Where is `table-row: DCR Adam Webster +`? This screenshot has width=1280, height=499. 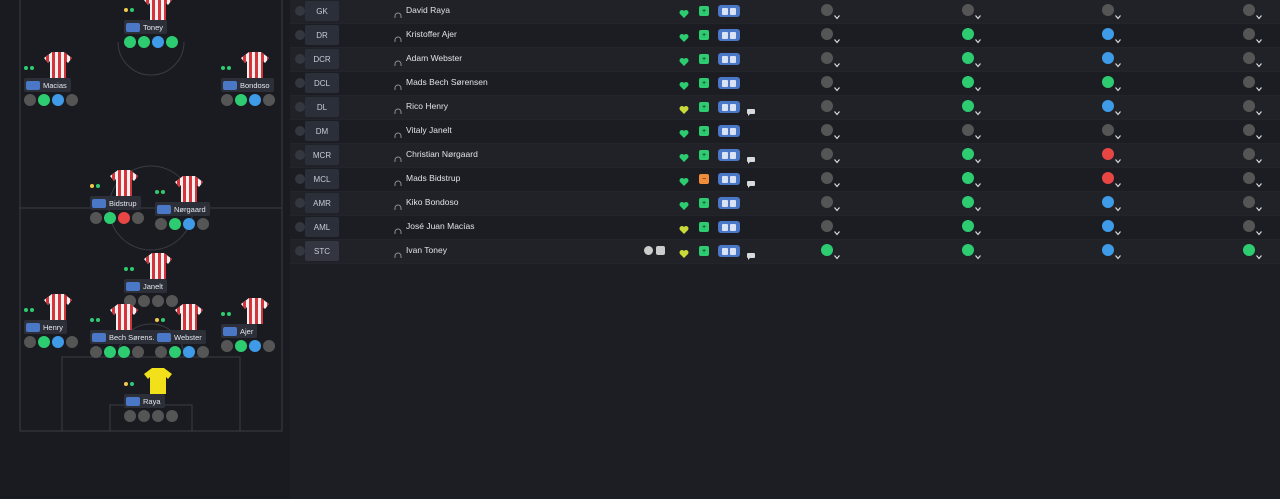
table-row: DCR Adam Webster + is located at coordinates (785, 60).